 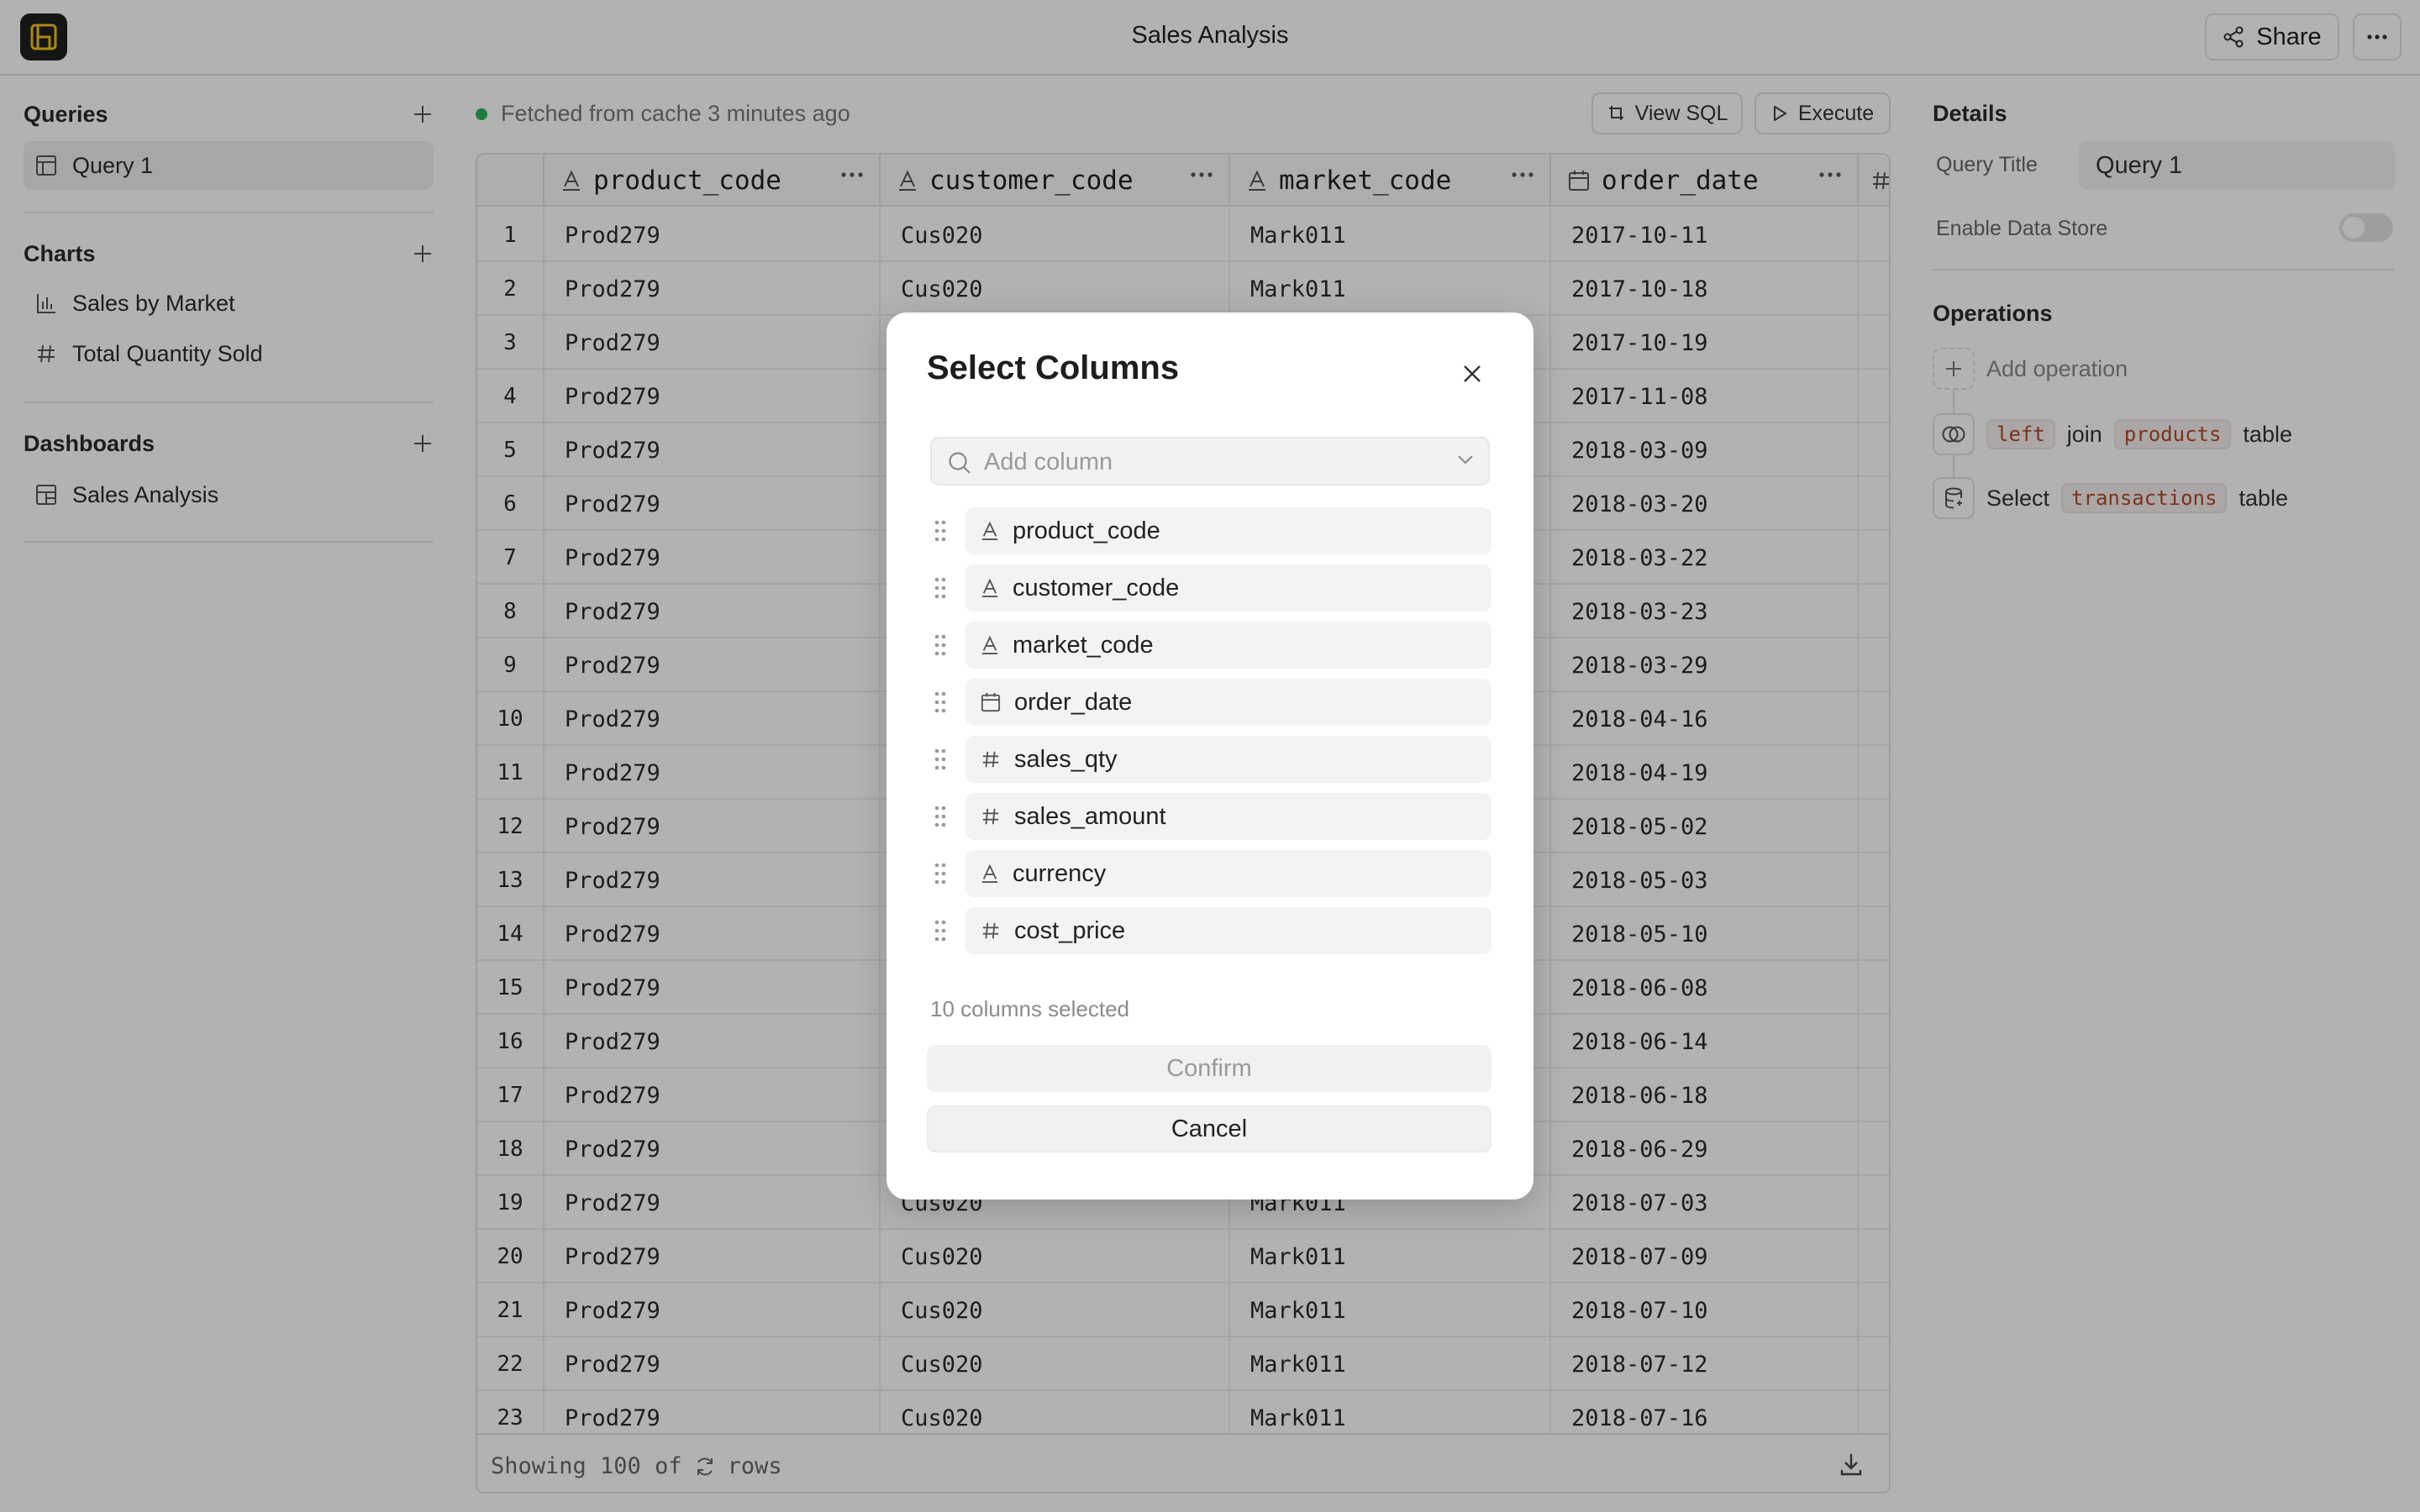 I want to click on add-column-input, so click(x=1219, y=462).